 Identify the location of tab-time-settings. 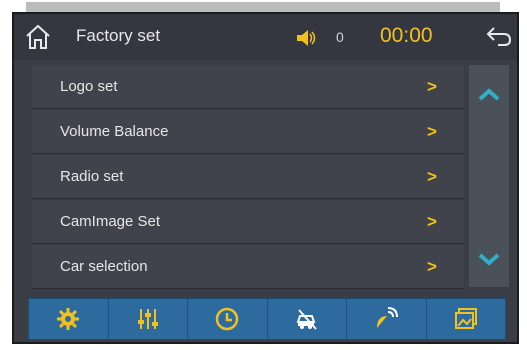
(228, 319).